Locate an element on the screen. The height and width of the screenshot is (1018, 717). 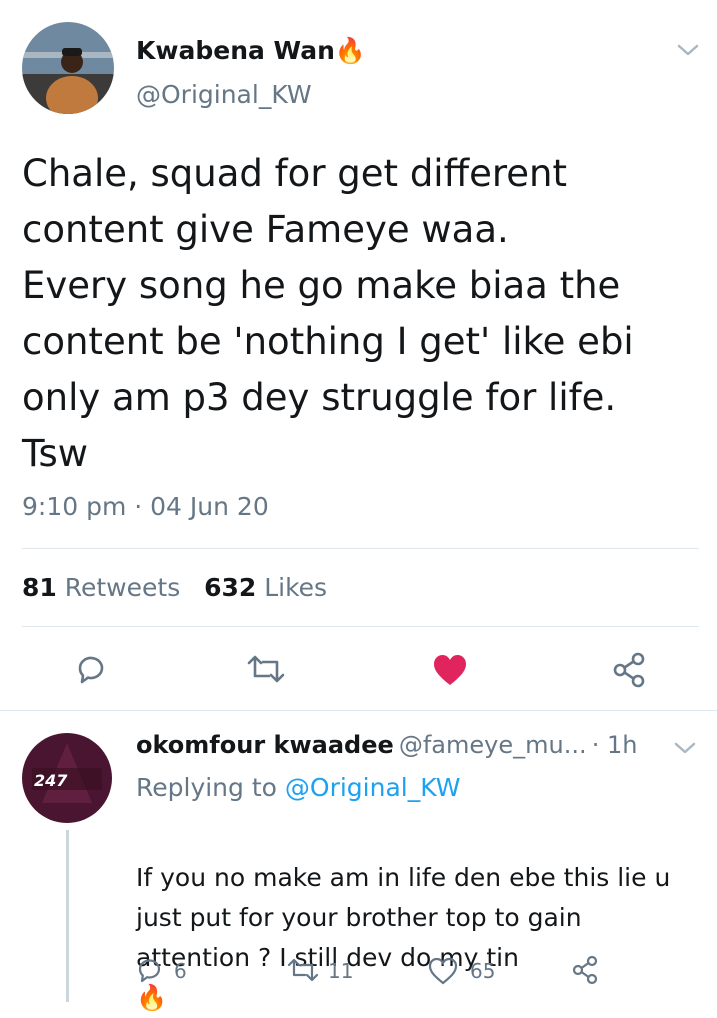
heart-icon is located at coordinates (450, 670).